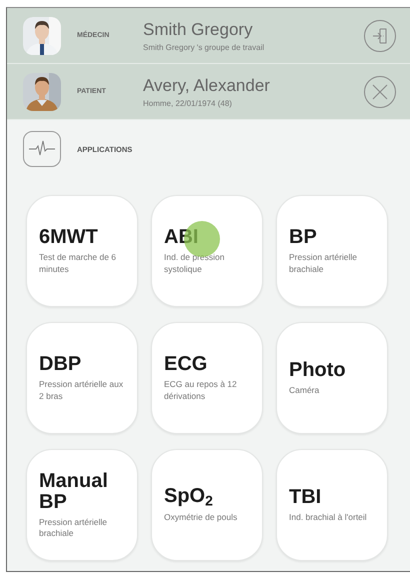 This screenshot has height=574, width=410. I want to click on logout-button, so click(380, 36).